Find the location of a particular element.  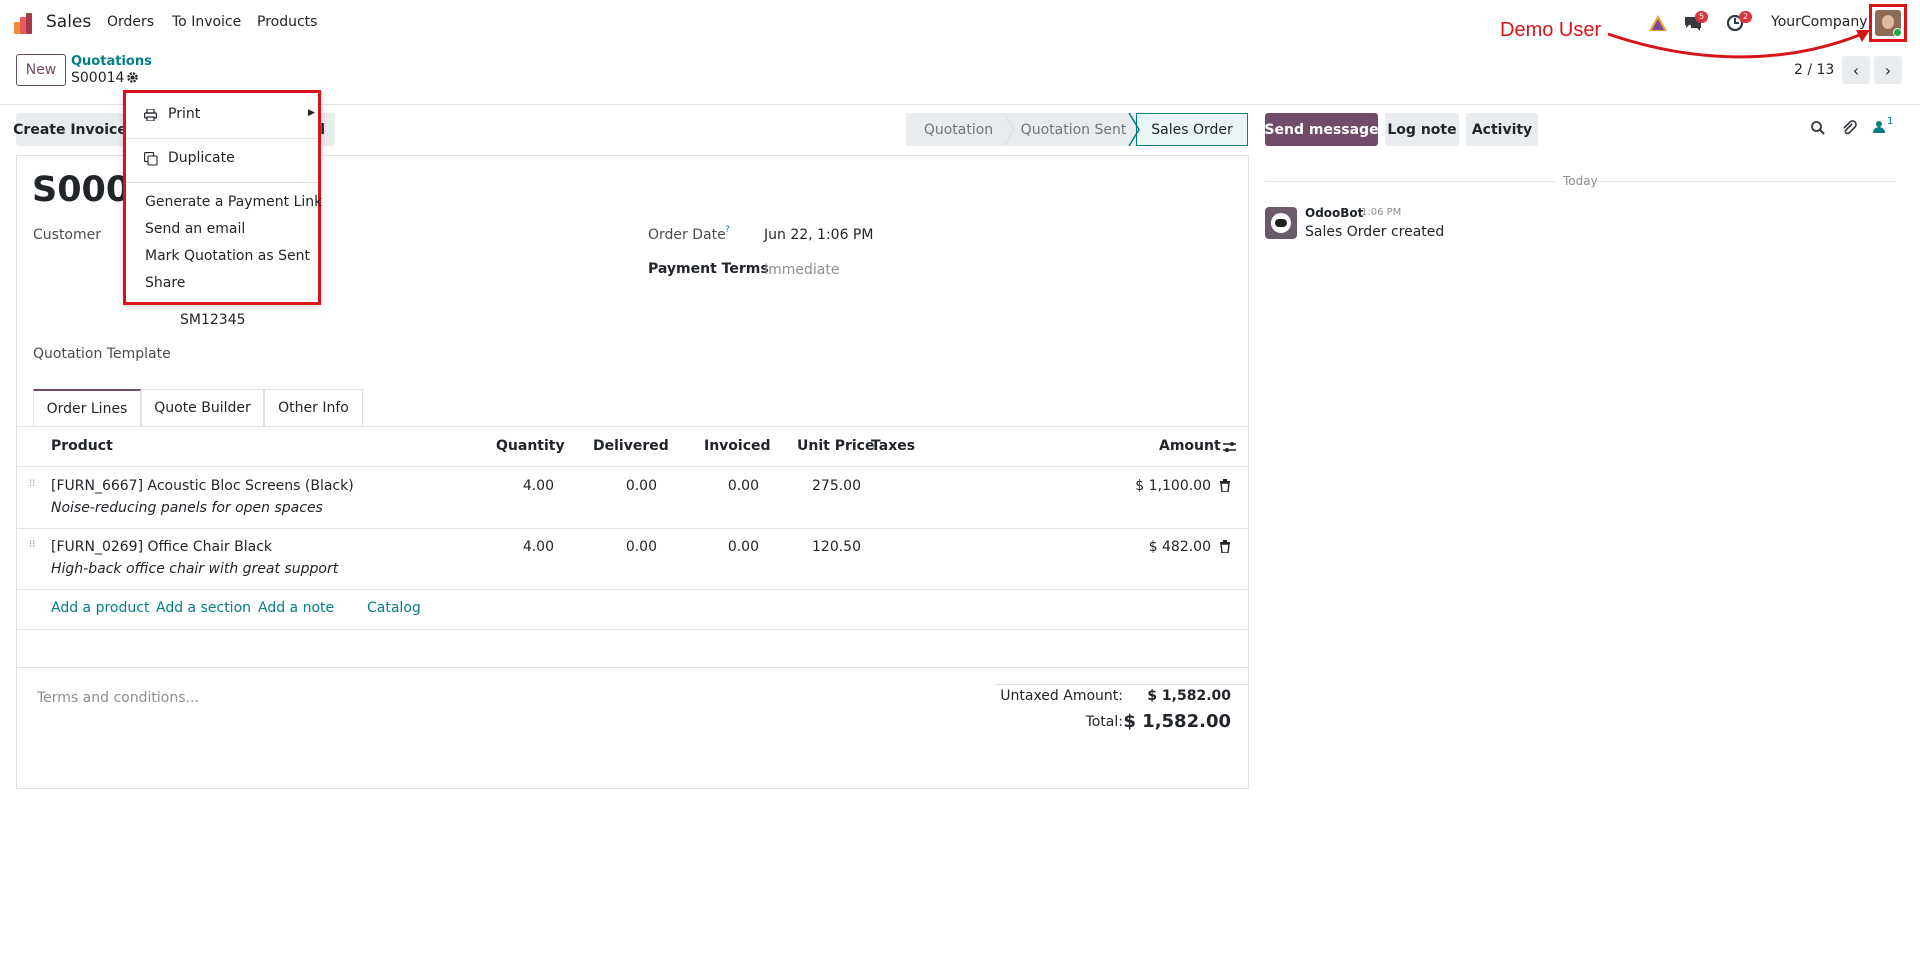

row2-invoiced: 0.00 is located at coordinates (714, 547).